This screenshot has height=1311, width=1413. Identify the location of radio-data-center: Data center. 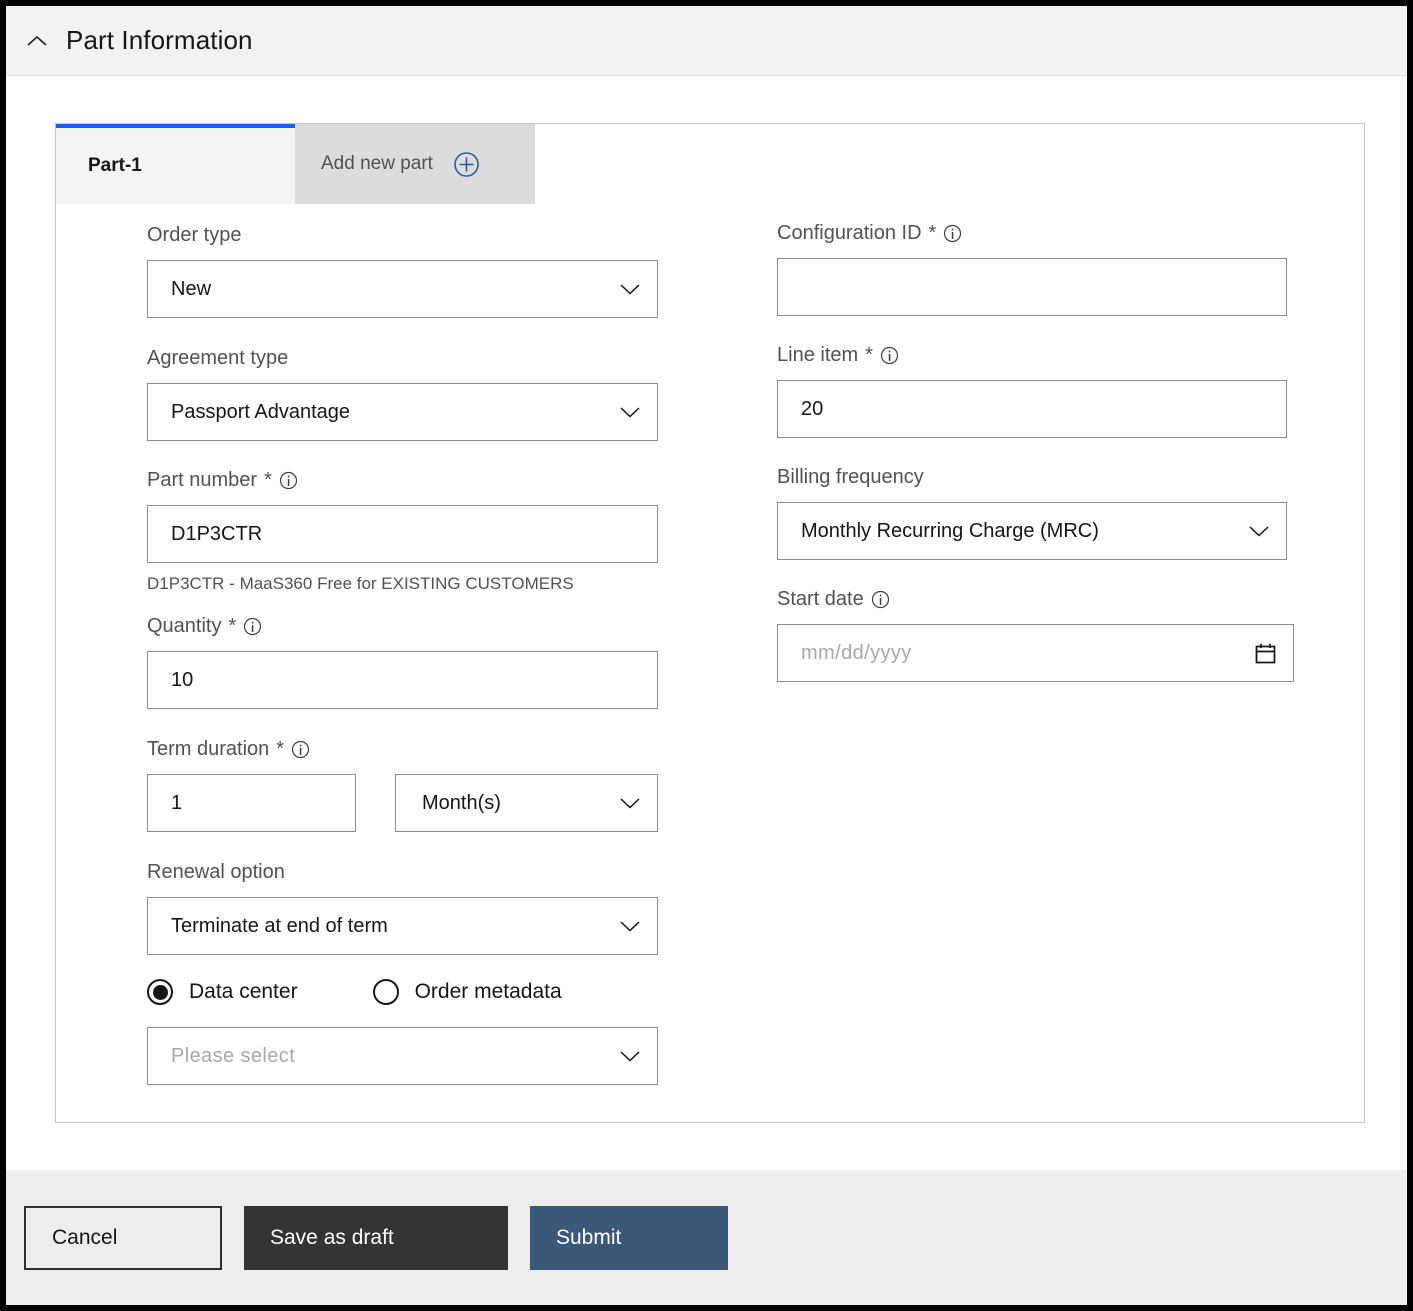
(222, 992).